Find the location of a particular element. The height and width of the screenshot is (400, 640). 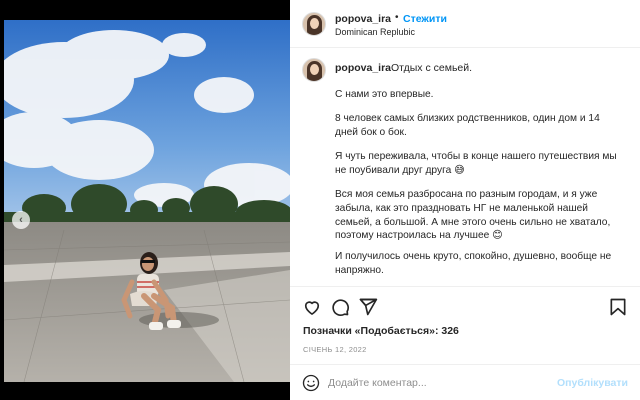

bookmark-icon is located at coordinates (618, 307).